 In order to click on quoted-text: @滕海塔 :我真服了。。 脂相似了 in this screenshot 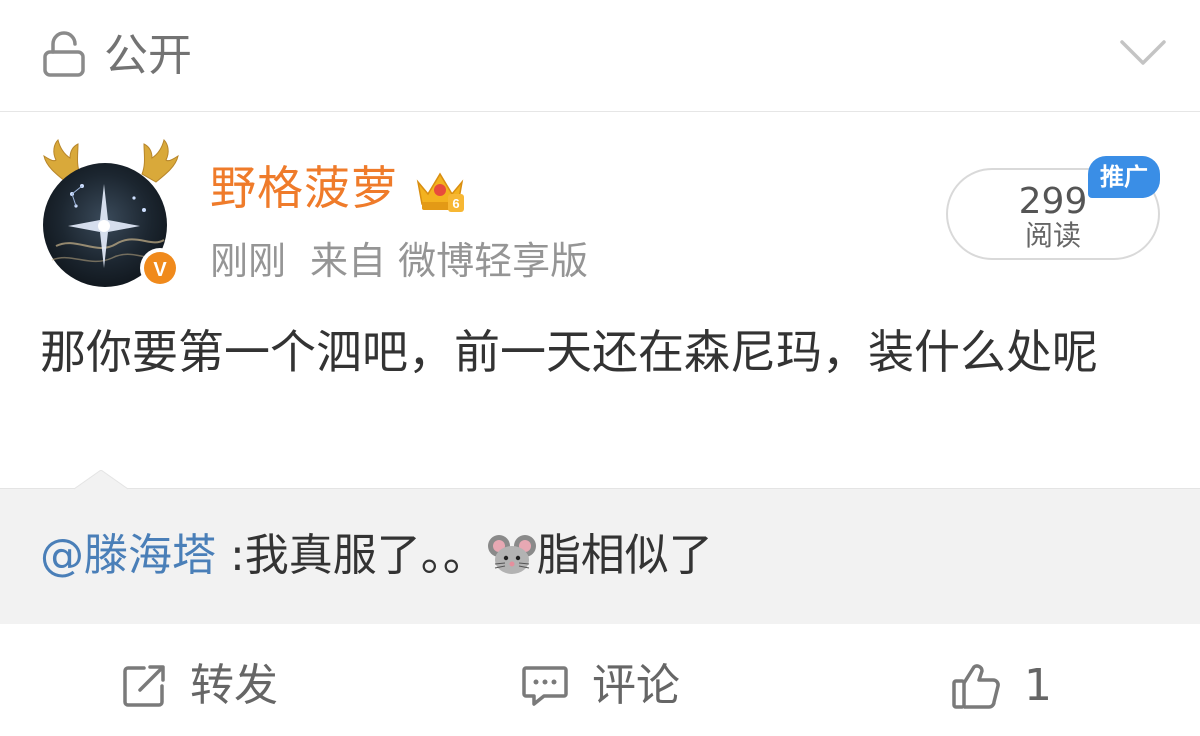, I will do `click(376, 556)`.